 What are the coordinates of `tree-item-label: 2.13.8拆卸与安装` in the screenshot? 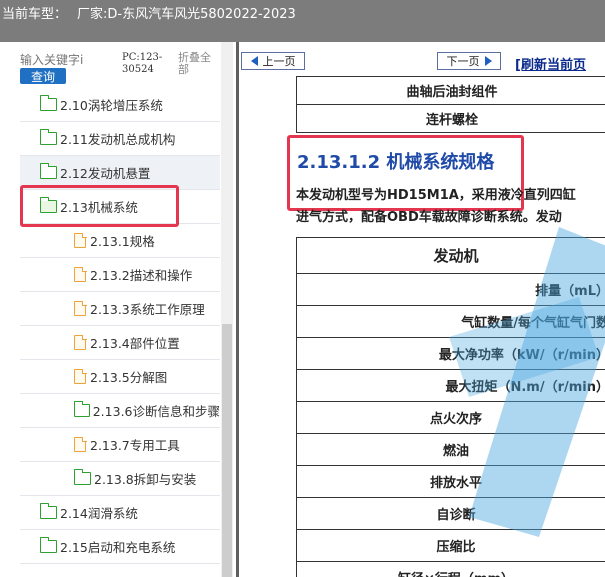 It's located at (145, 479).